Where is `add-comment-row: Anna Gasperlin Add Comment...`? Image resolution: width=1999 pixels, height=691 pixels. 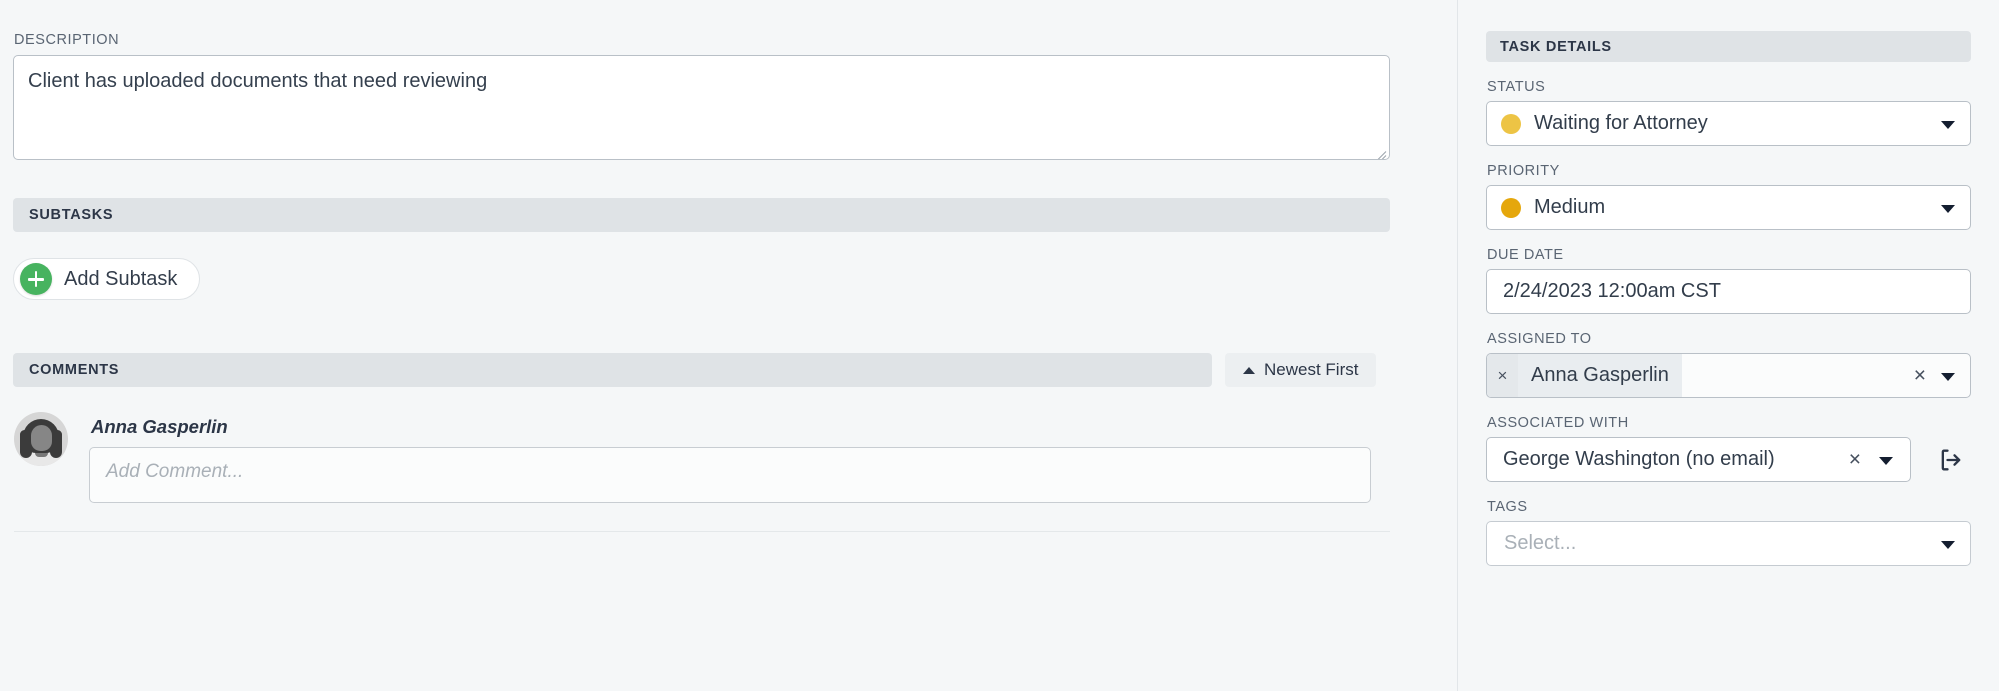 add-comment-row: Anna Gasperlin Add Comment... is located at coordinates (692, 457).